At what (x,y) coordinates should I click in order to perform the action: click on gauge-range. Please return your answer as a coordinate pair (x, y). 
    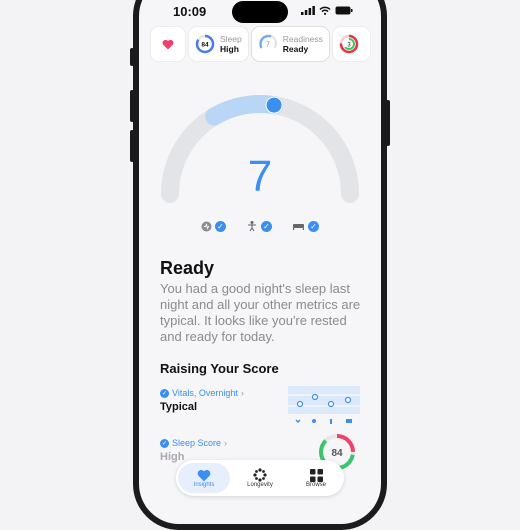
    Looking at the image, I should click on (244, 110).